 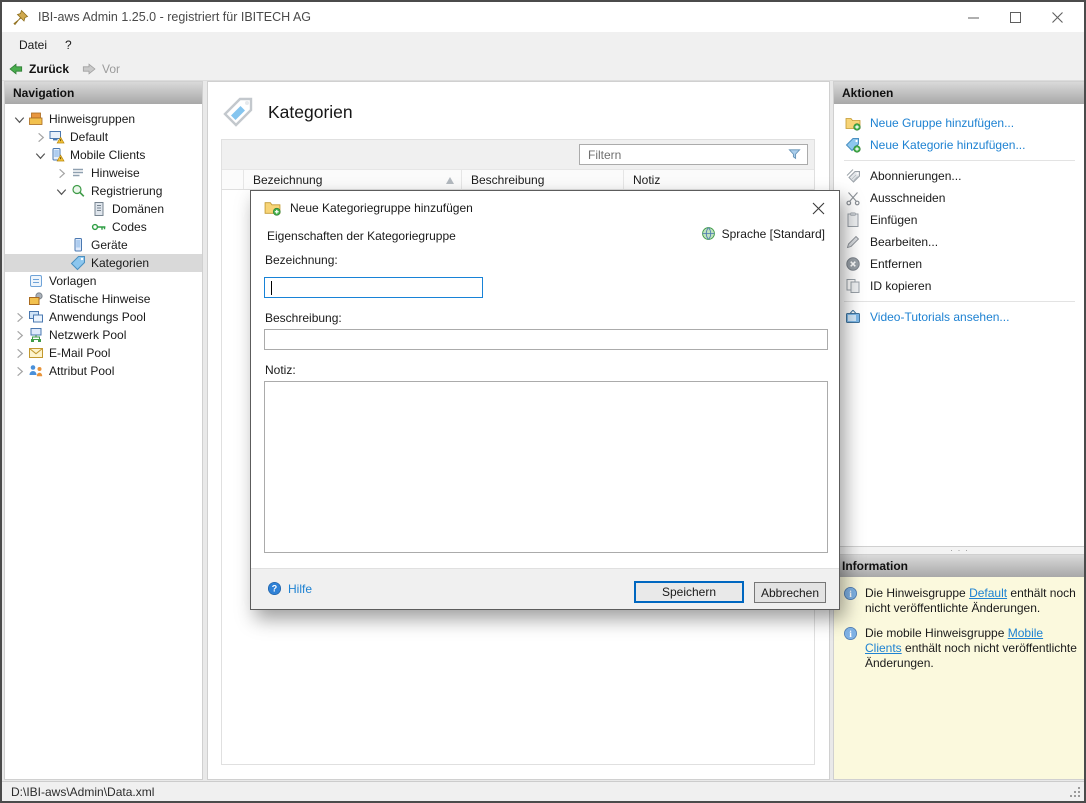 I want to click on menu-item-datei: Datei, so click(x=33, y=44).